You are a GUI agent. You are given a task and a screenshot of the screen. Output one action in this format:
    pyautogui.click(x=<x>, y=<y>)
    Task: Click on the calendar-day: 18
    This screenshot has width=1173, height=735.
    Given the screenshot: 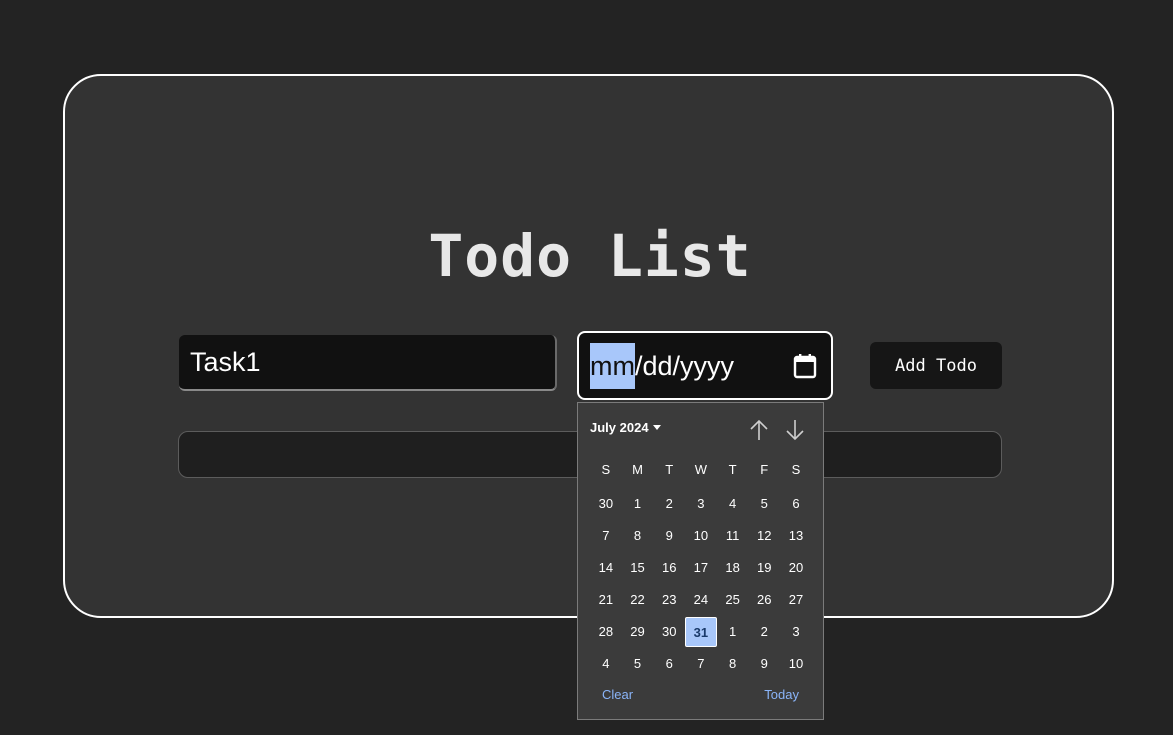 What is the action you would take?
    pyautogui.click(x=733, y=568)
    